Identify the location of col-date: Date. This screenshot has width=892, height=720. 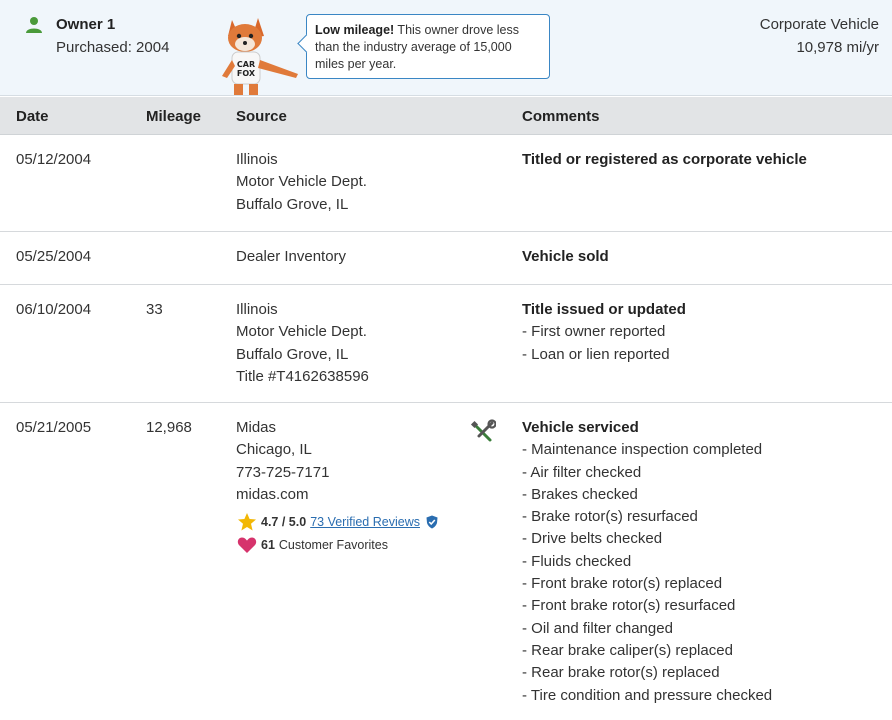
(32, 116).